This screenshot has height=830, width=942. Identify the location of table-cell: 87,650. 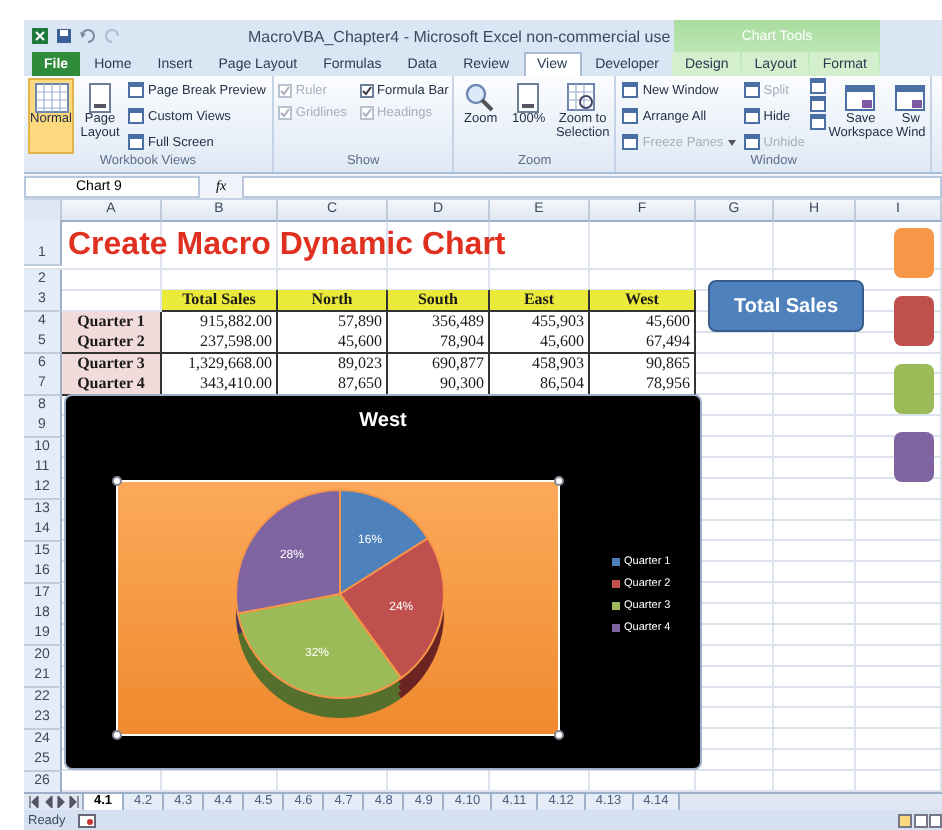
(333, 385).